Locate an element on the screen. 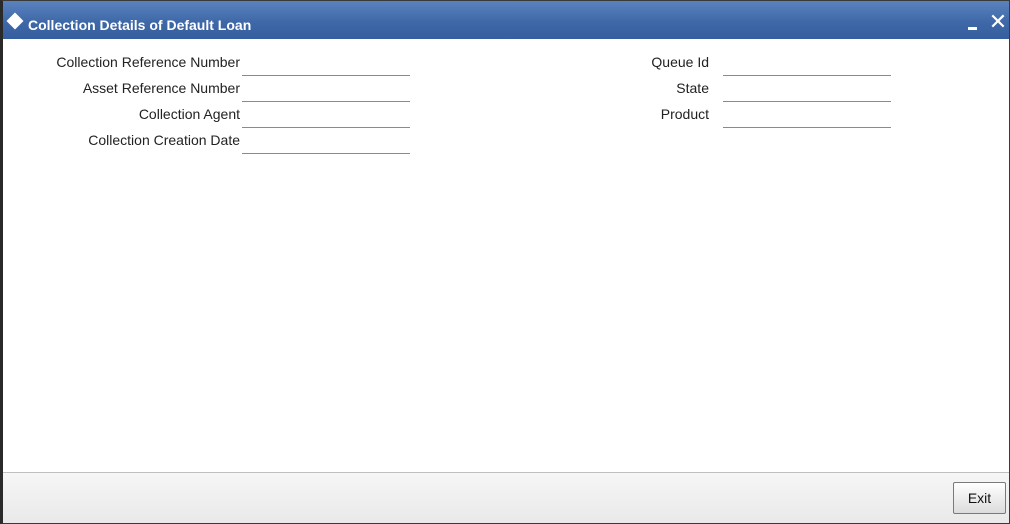  queue-id-row: Queue Id is located at coordinates (728, 65).